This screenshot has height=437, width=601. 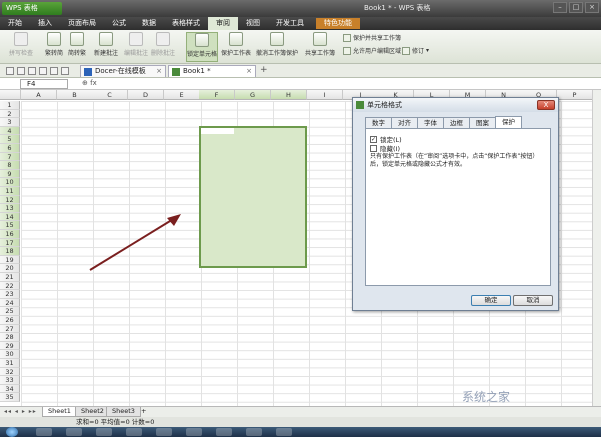 What do you see at coordinates (186, 23) in the screenshot?
I see `menu-item: 表格样式` at bounding box center [186, 23].